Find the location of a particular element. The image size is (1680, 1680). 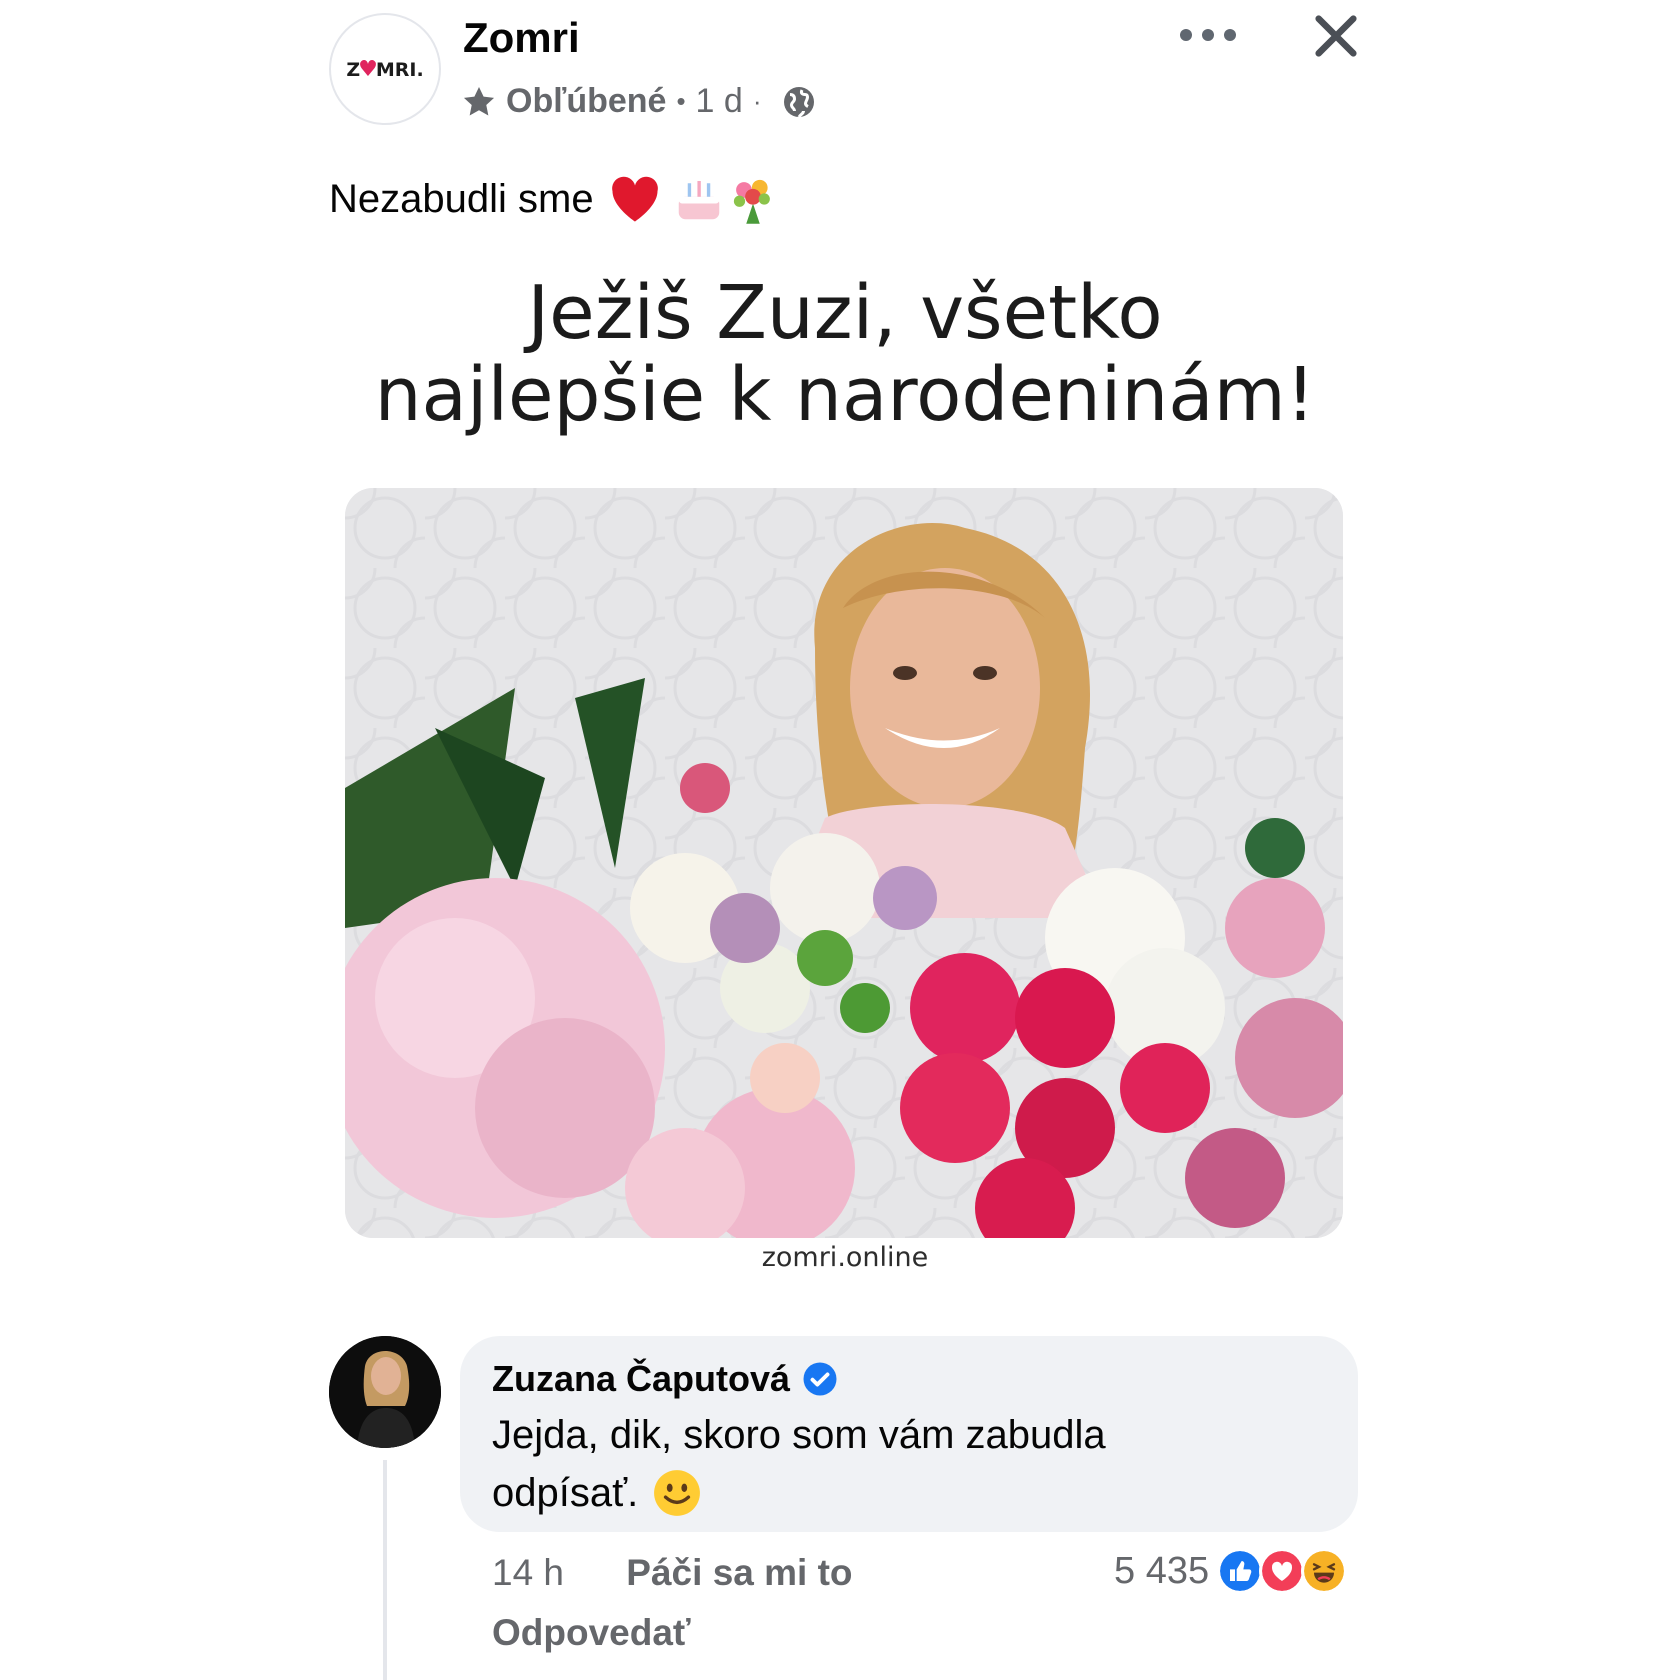

post-caption: Nezabudli sme is located at coordinates (554, 199).